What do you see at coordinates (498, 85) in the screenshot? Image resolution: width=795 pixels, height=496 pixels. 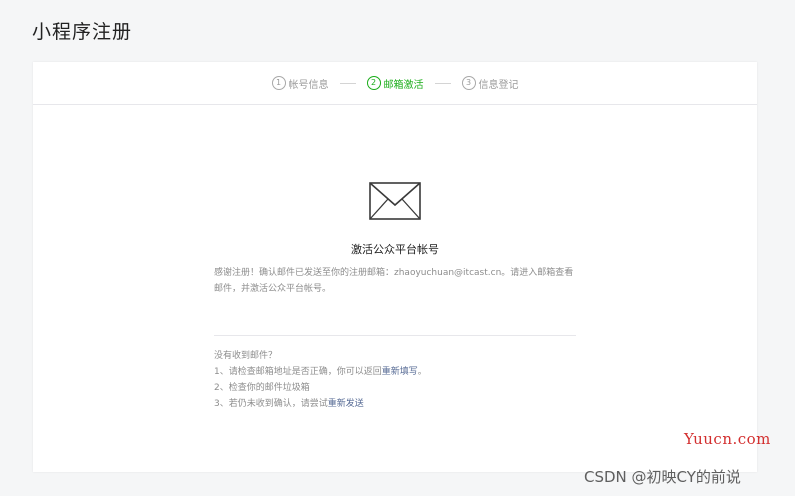 I see `step-label: 信息登记` at bounding box center [498, 85].